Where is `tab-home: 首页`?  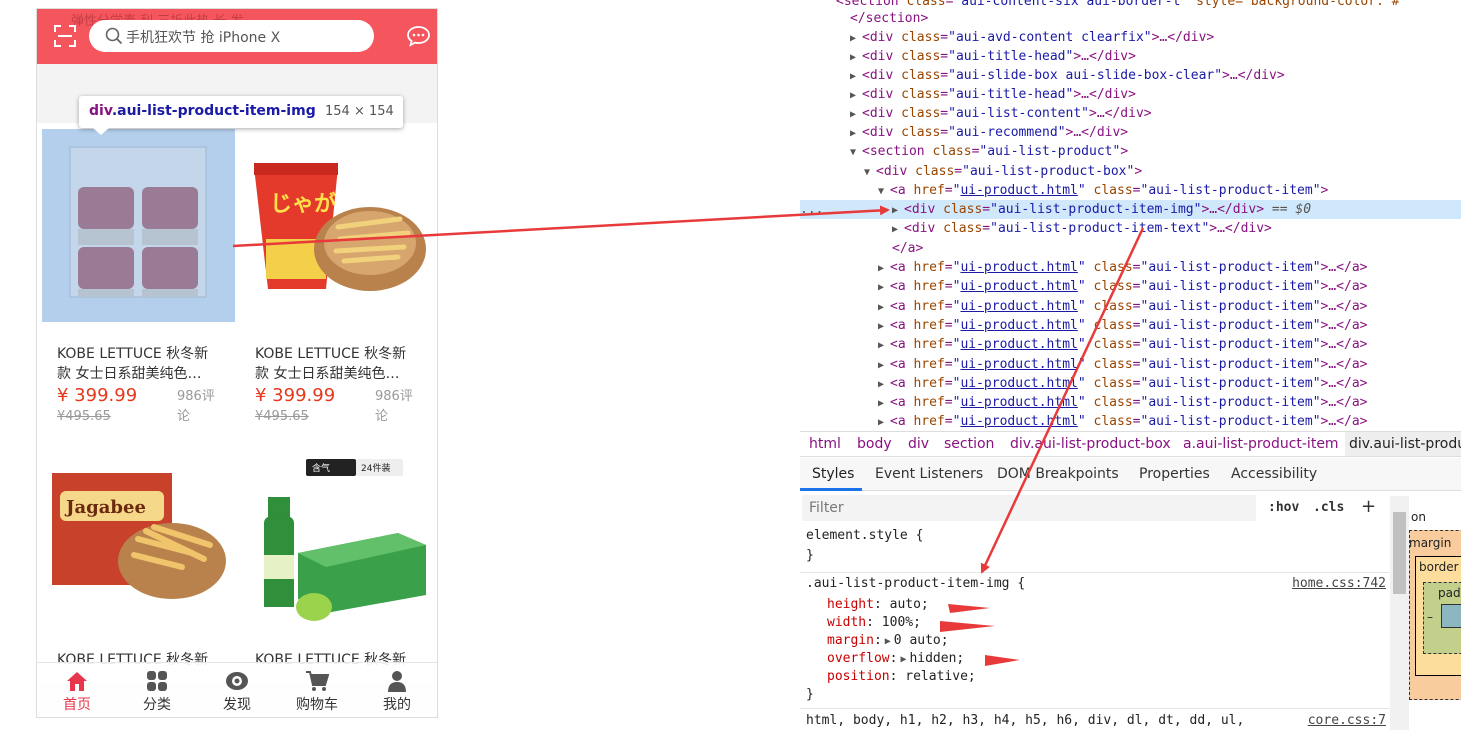 tab-home: 首页 is located at coordinates (77, 690).